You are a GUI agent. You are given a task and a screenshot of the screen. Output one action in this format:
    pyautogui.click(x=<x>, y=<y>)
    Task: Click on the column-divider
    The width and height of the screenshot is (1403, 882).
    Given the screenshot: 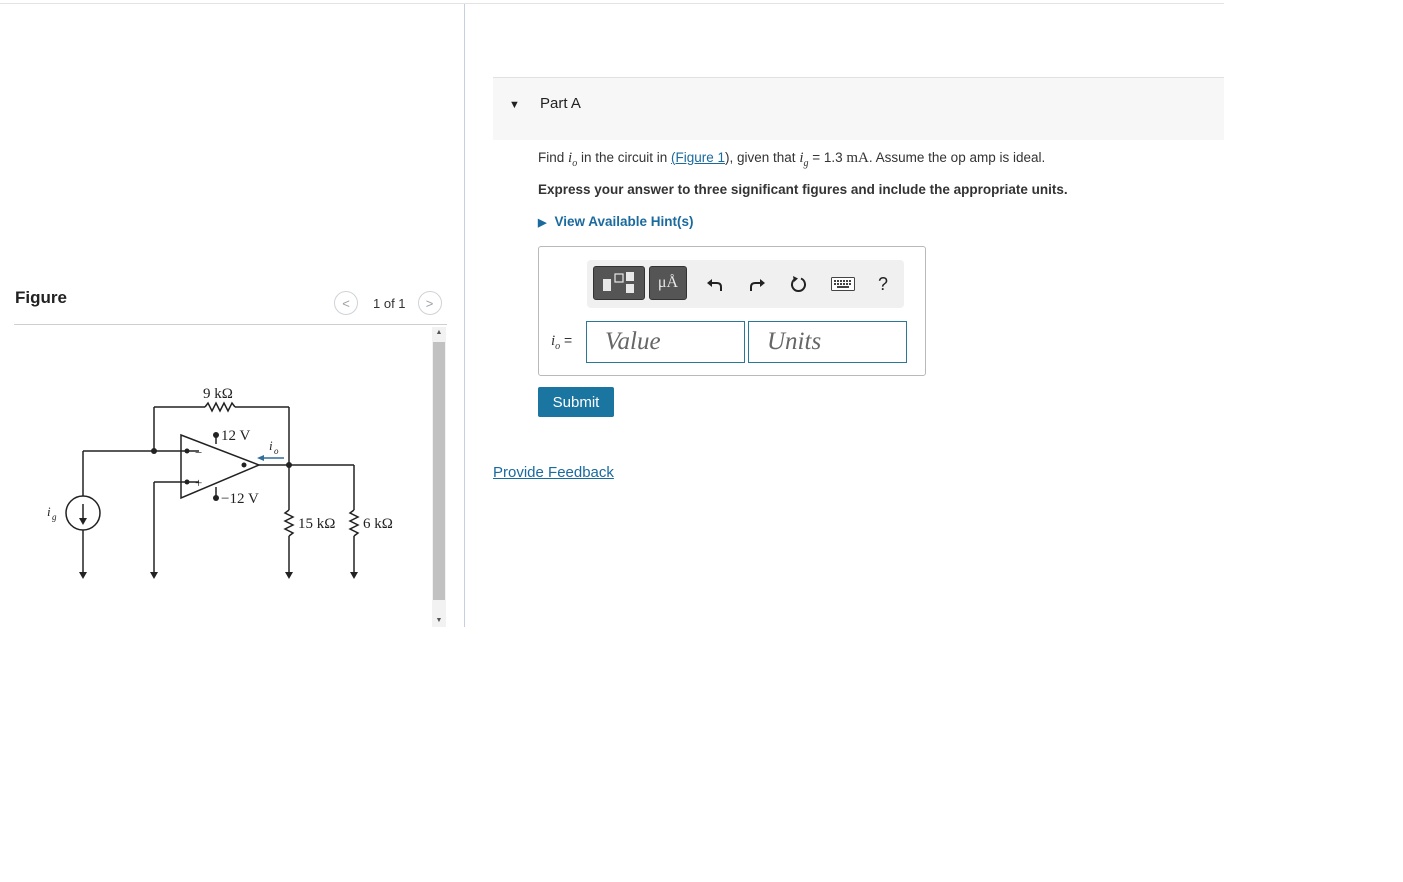 What is the action you would take?
    pyautogui.click(x=464, y=315)
    